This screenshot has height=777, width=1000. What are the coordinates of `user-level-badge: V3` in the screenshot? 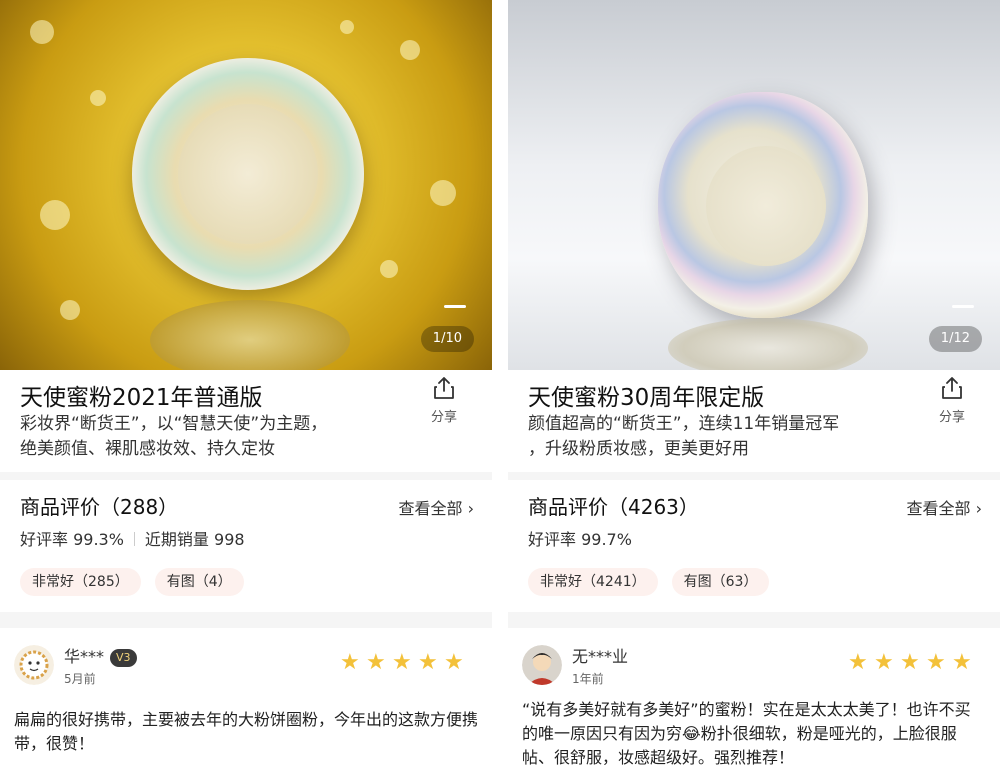 It's located at (123, 658).